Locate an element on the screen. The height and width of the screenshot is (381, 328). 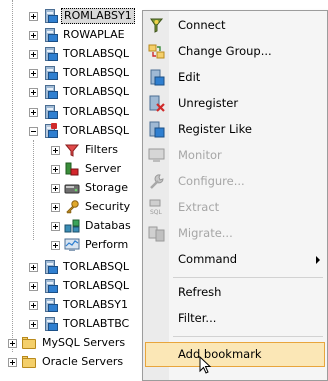
tree-node-child: Server is located at coordinates (87, 169).